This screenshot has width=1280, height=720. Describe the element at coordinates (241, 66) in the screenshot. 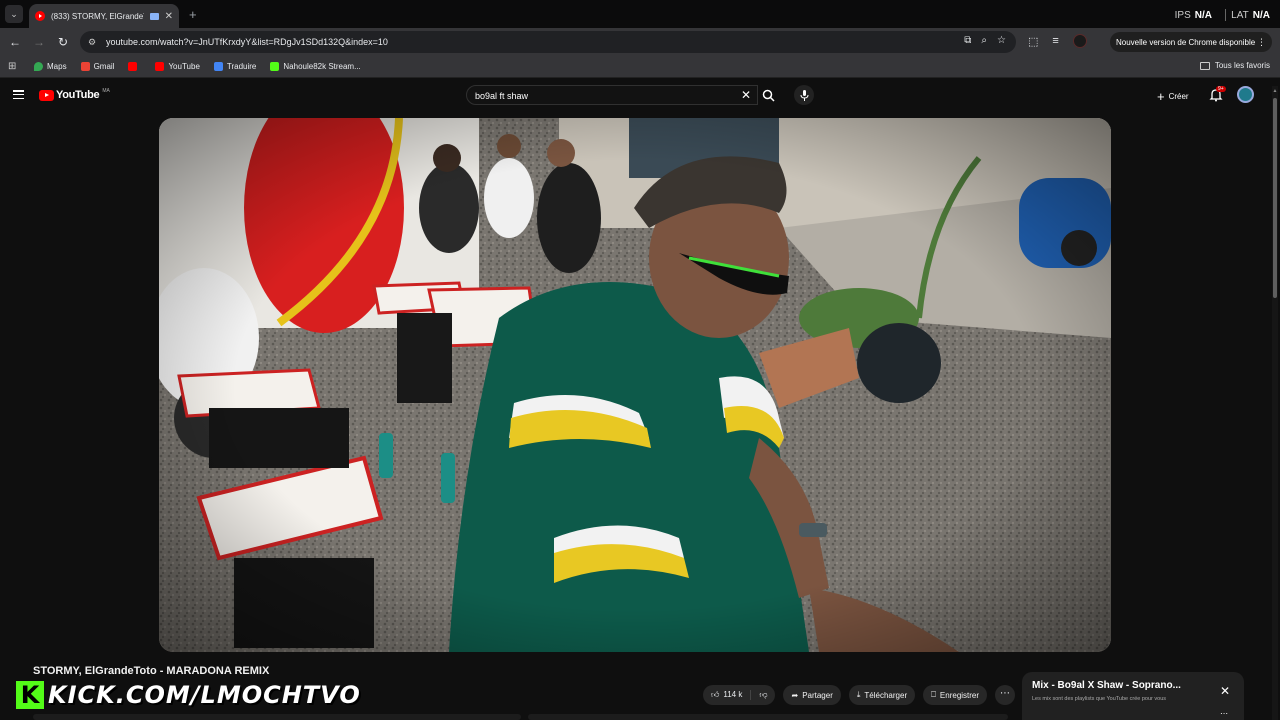

I see `bookmark-label: Traduire` at that location.